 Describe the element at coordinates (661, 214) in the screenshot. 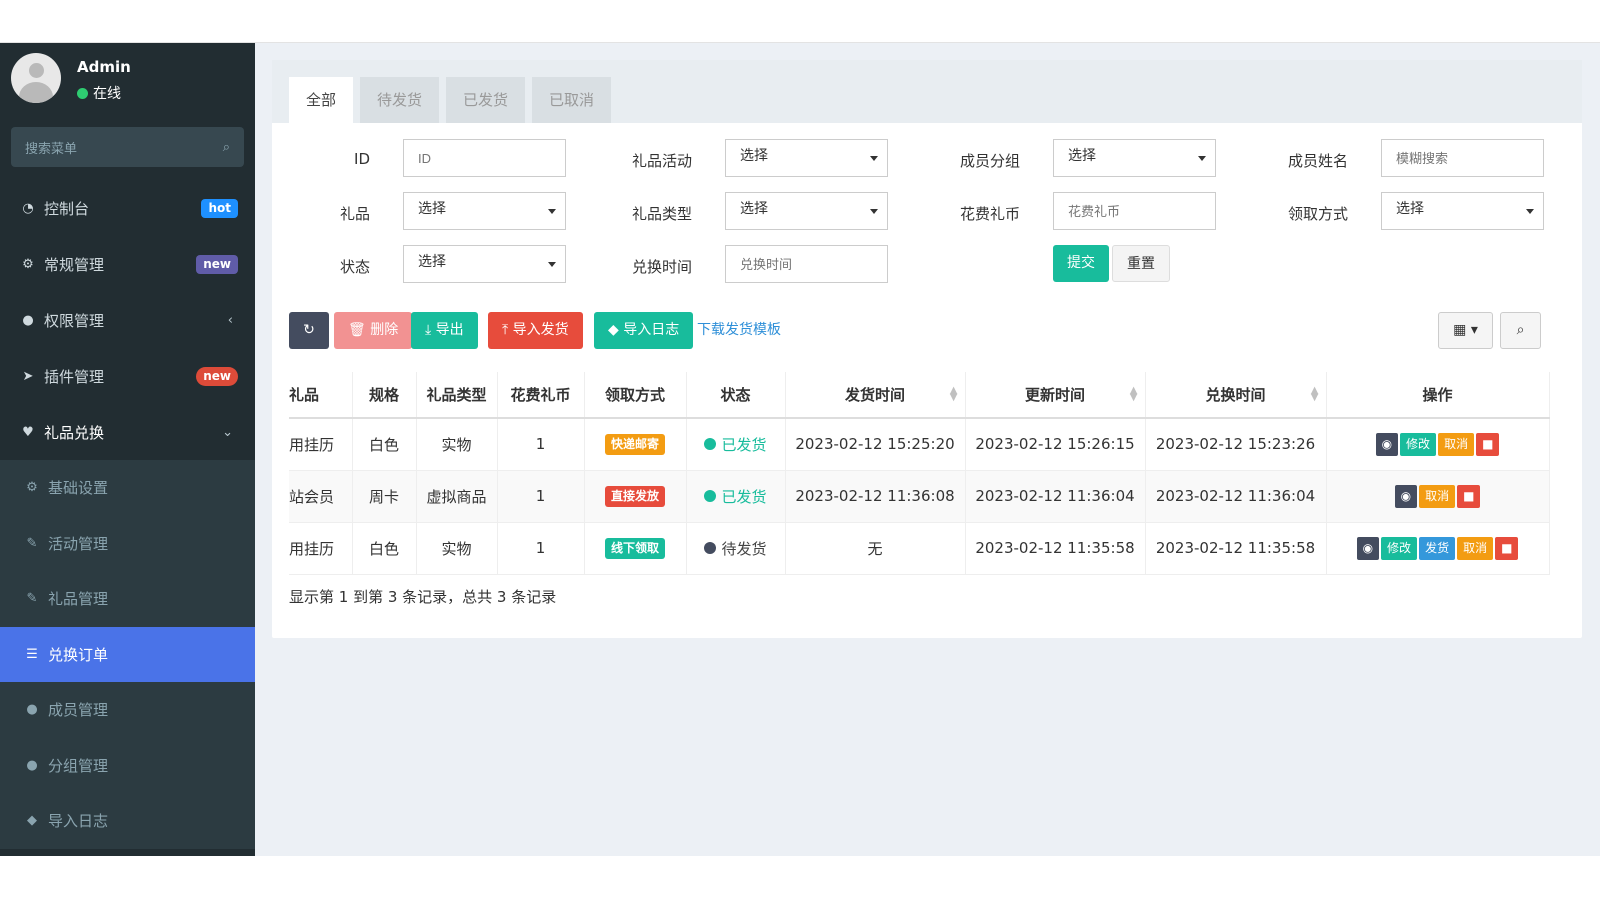

I see `gifttype-label: 礼品类型` at that location.